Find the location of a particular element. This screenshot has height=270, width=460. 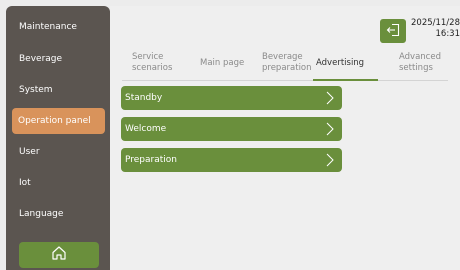

tab-label: Advanced is located at coordinates (420, 57).